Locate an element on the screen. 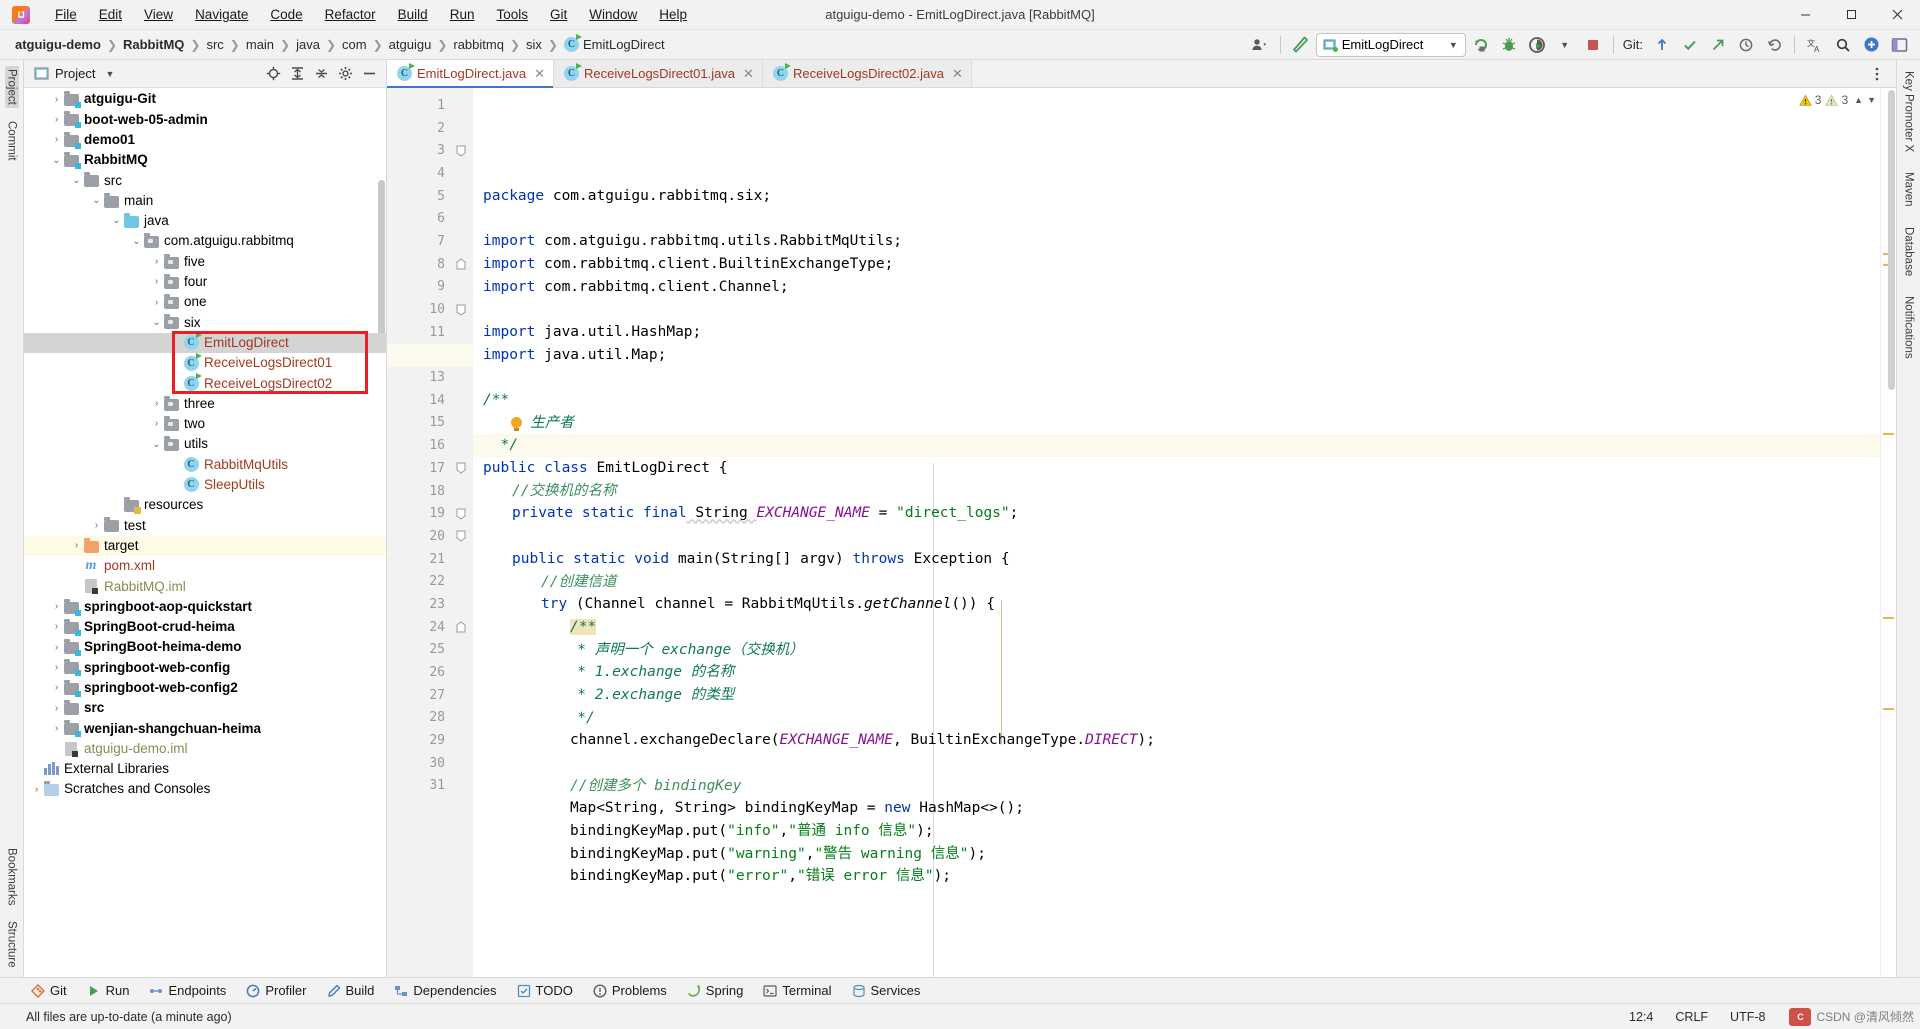 The height and width of the screenshot is (1029, 1920). minimize-button is located at coordinates (1805, 15).